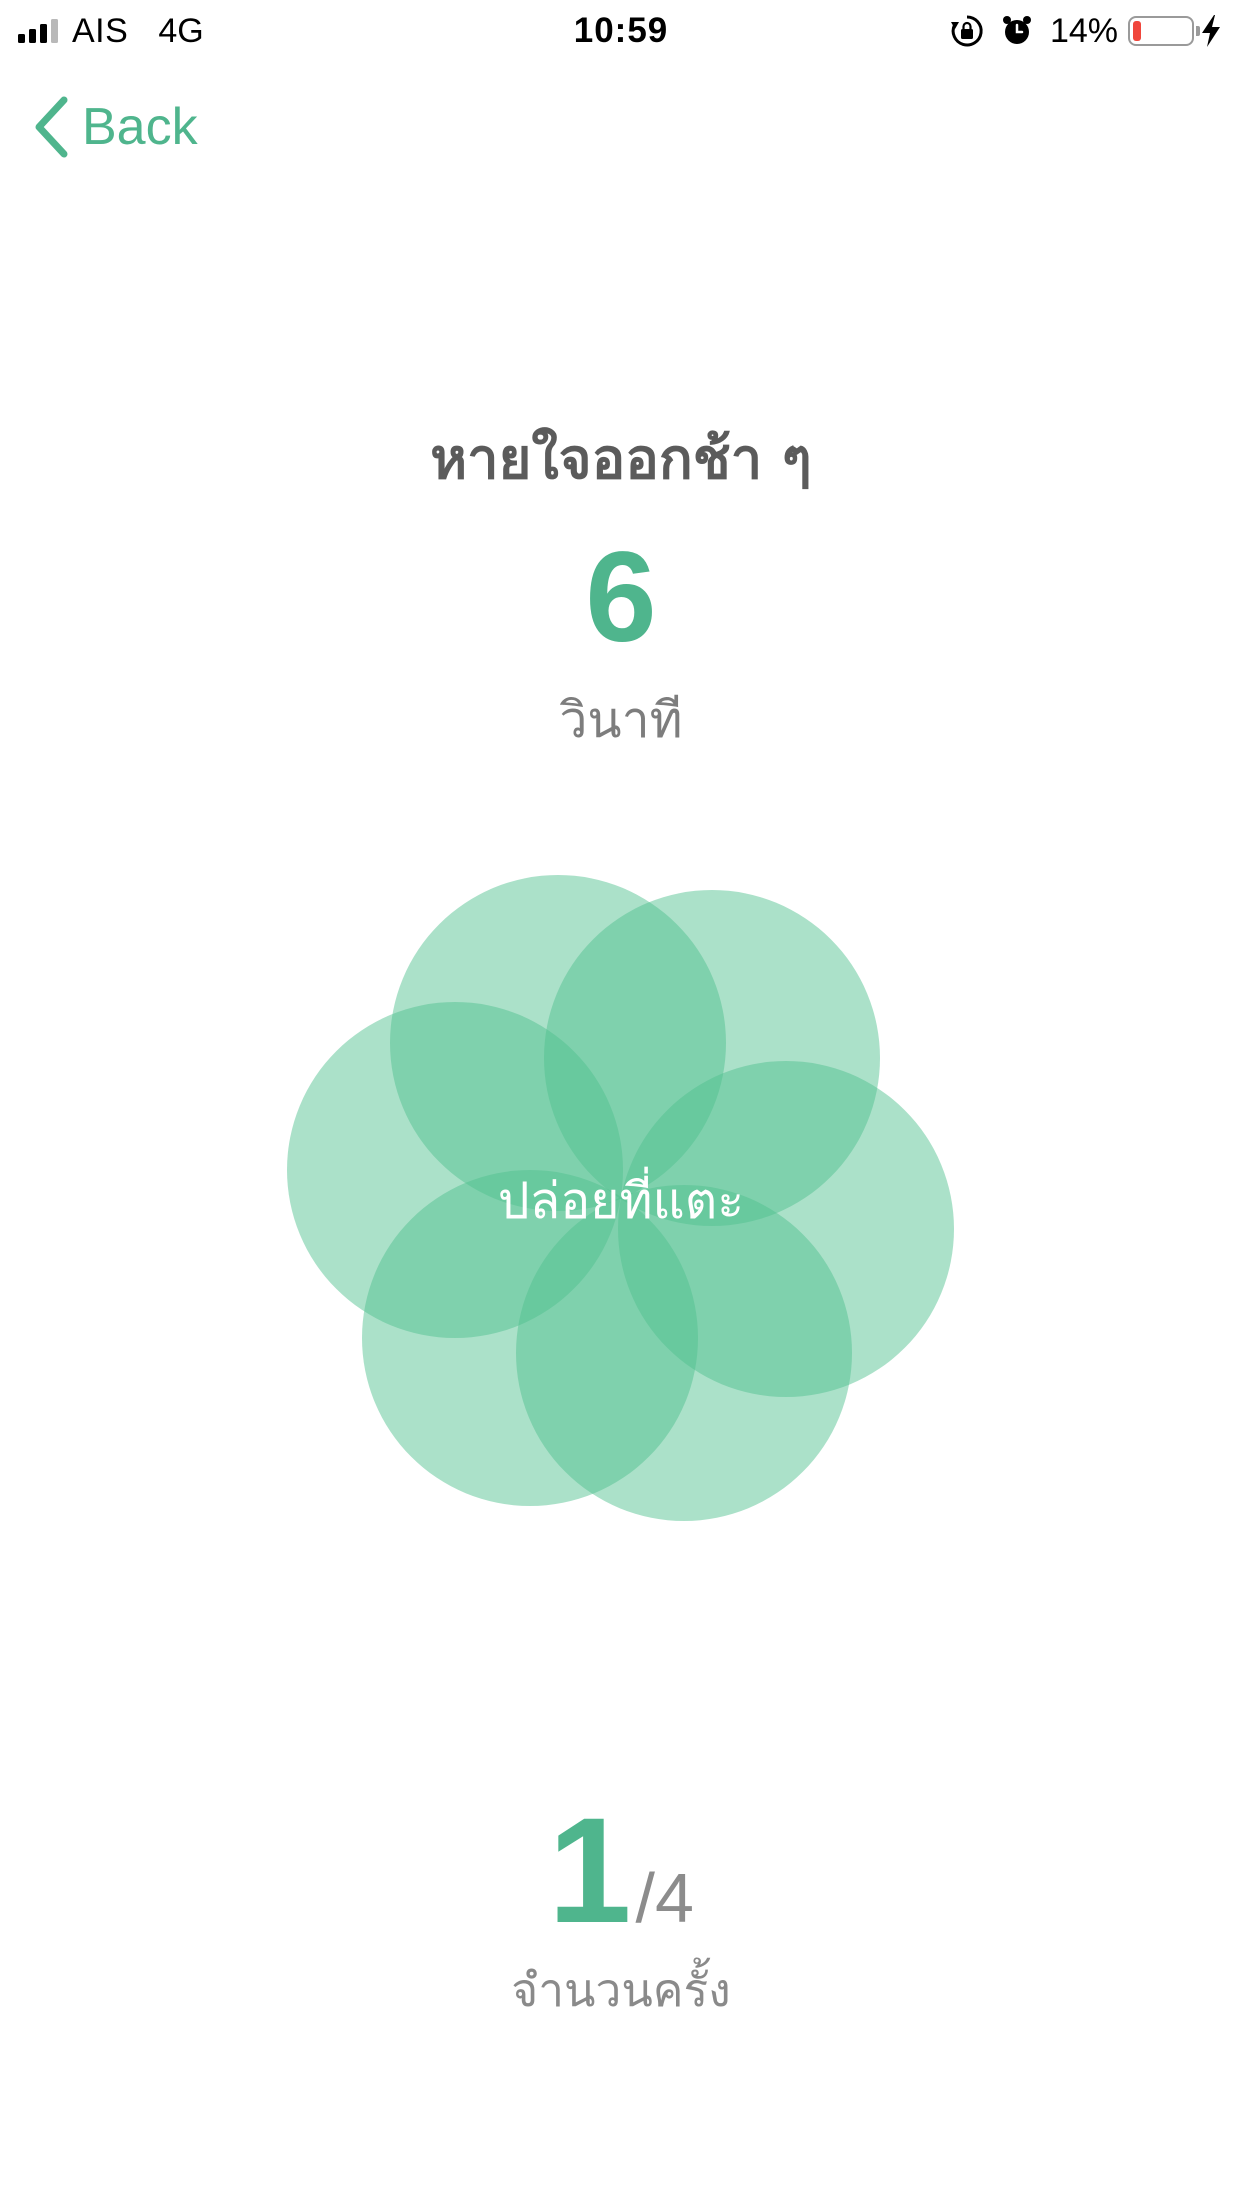  Describe the element at coordinates (664, 1898) in the screenshot. I see `counter-total: /4` at that location.